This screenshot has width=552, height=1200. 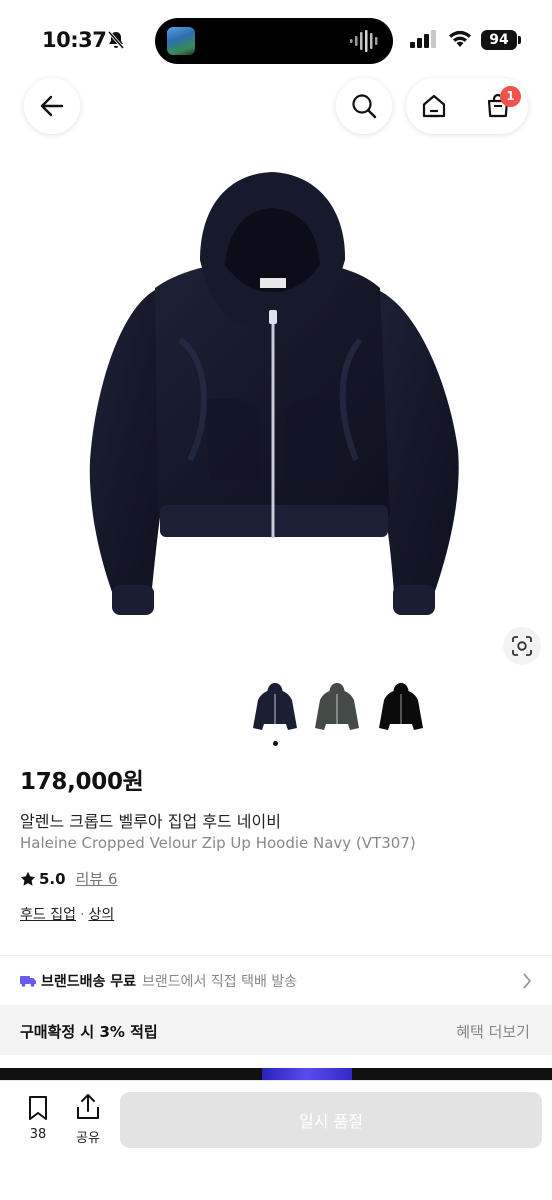 What do you see at coordinates (220, 982) in the screenshot?
I see `shipping-desc: 브랜드에서 직접 택배 발송` at bounding box center [220, 982].